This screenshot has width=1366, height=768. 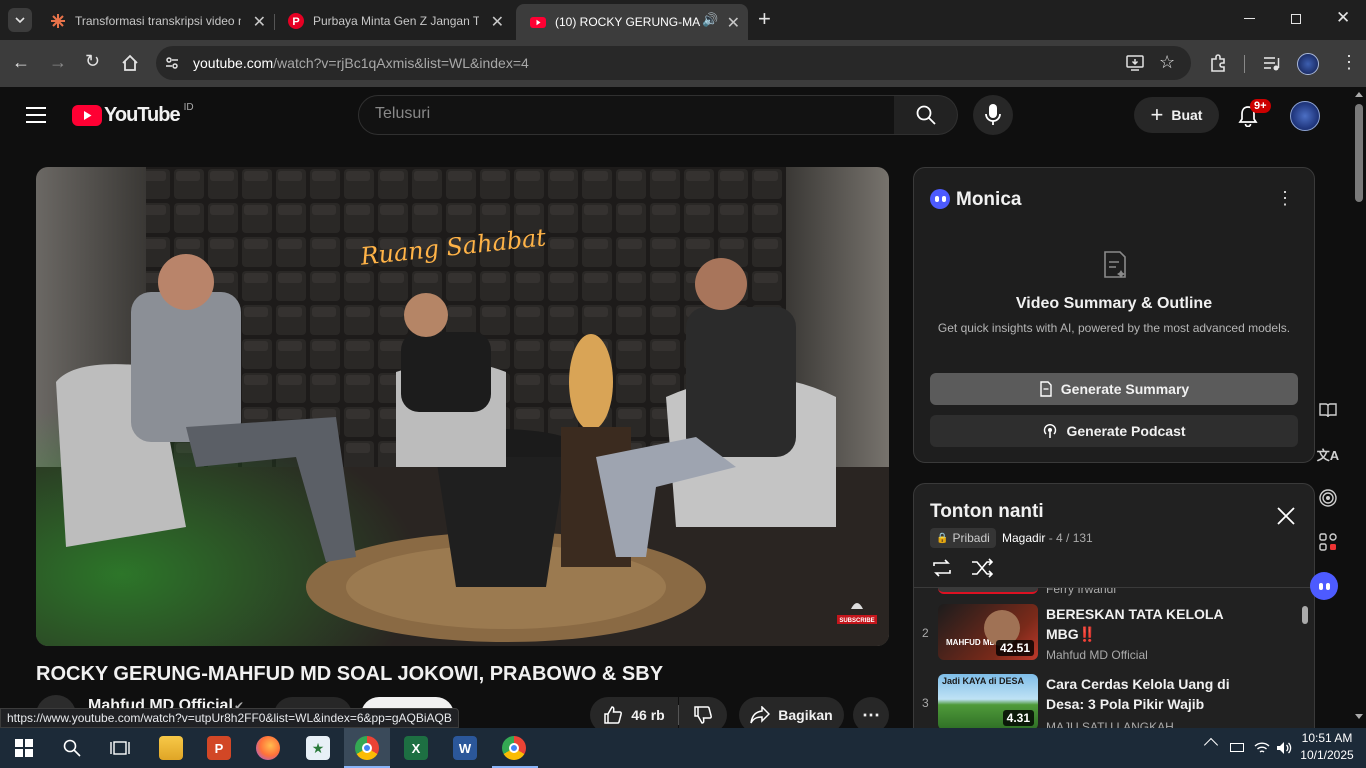 What do you see at coordinates (92, 61) in the screenshot?
I see `reload-icon: ↻` at bounding box center [92, 61].